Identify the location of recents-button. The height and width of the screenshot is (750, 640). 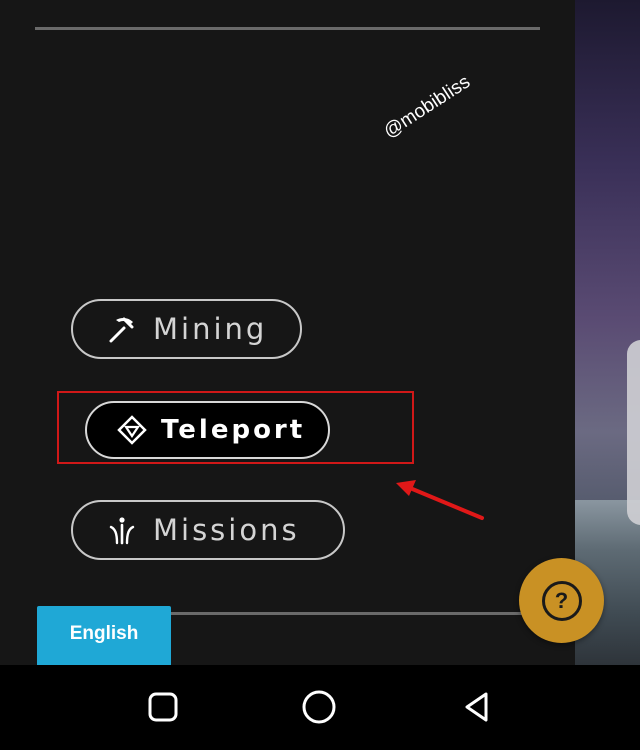
(163, 707).